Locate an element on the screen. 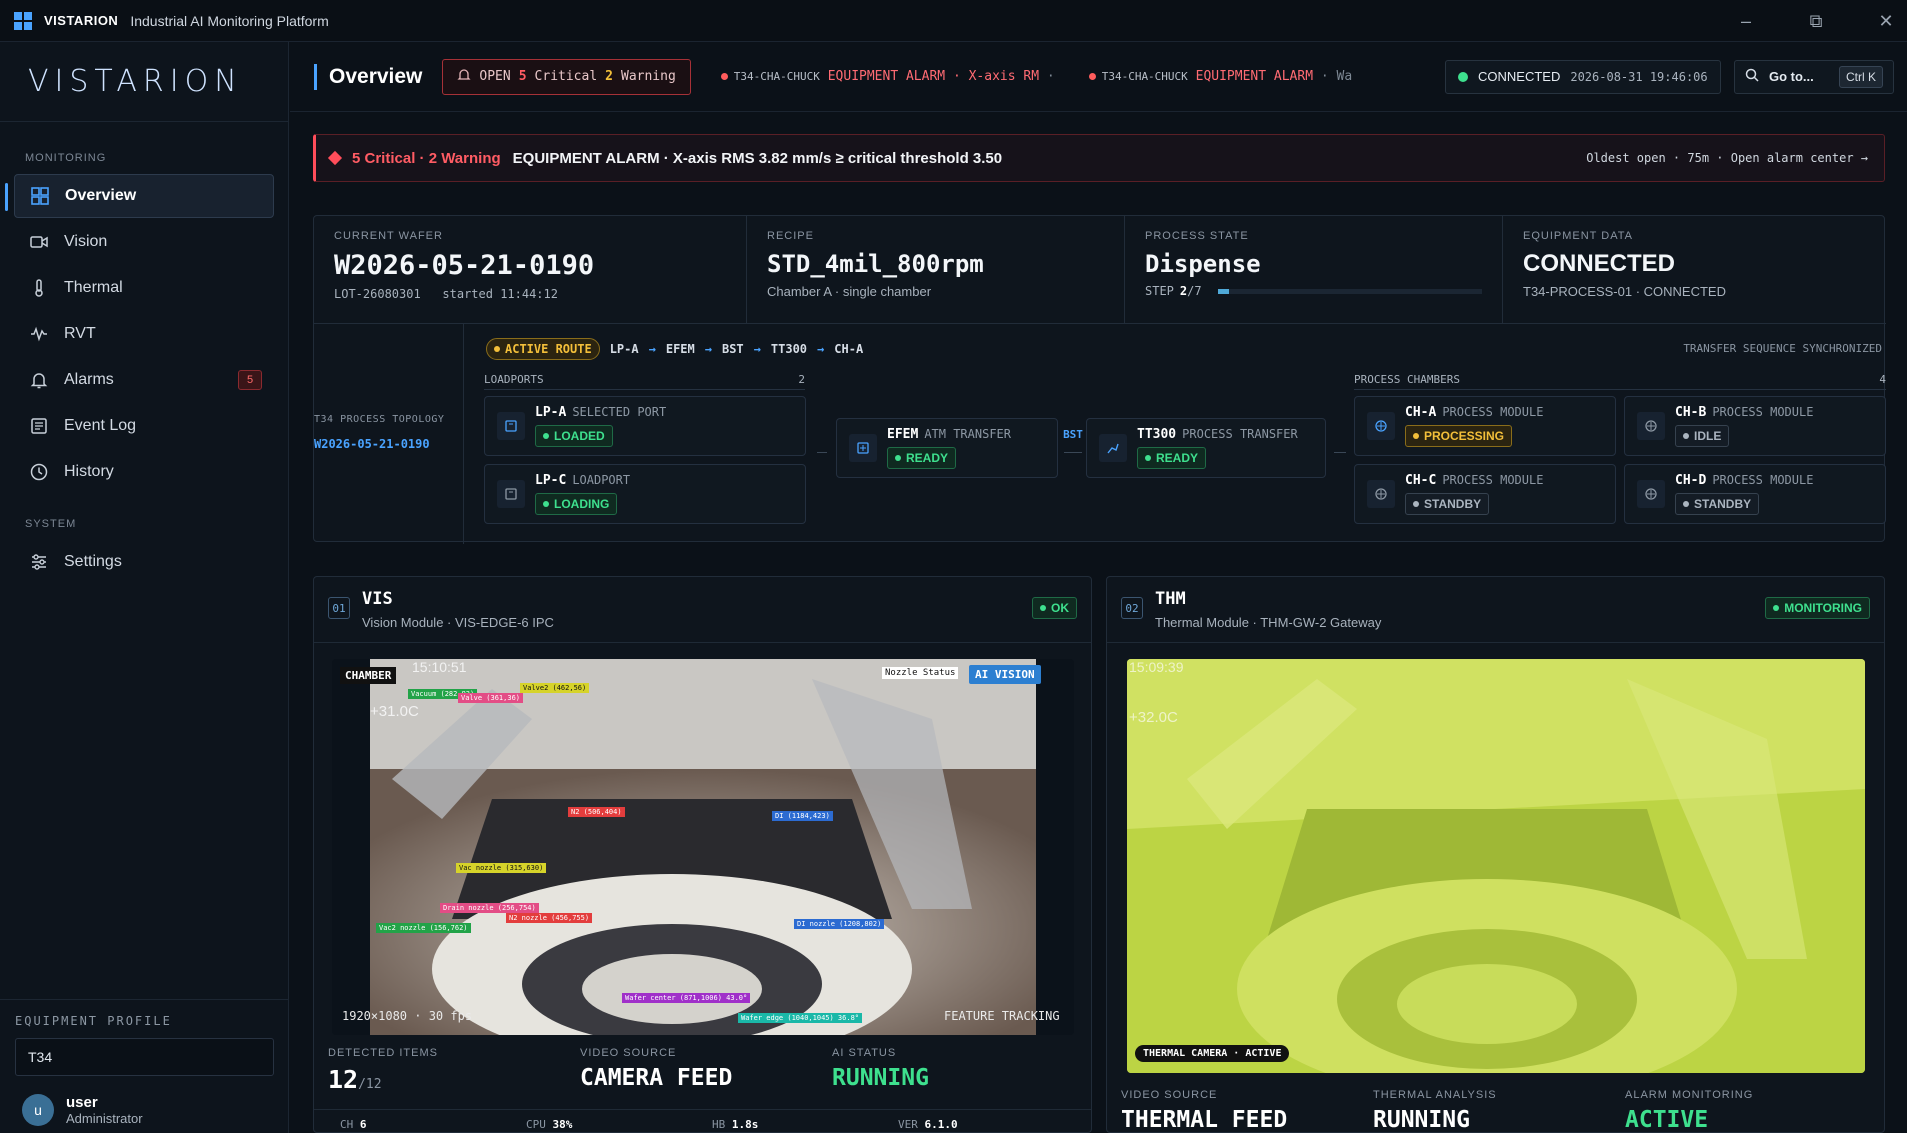 This screenshot has width=1907, height=1133. open-alarms-button: OPEN 5 Critical 2 Warning is located at coordinates (566, 76).